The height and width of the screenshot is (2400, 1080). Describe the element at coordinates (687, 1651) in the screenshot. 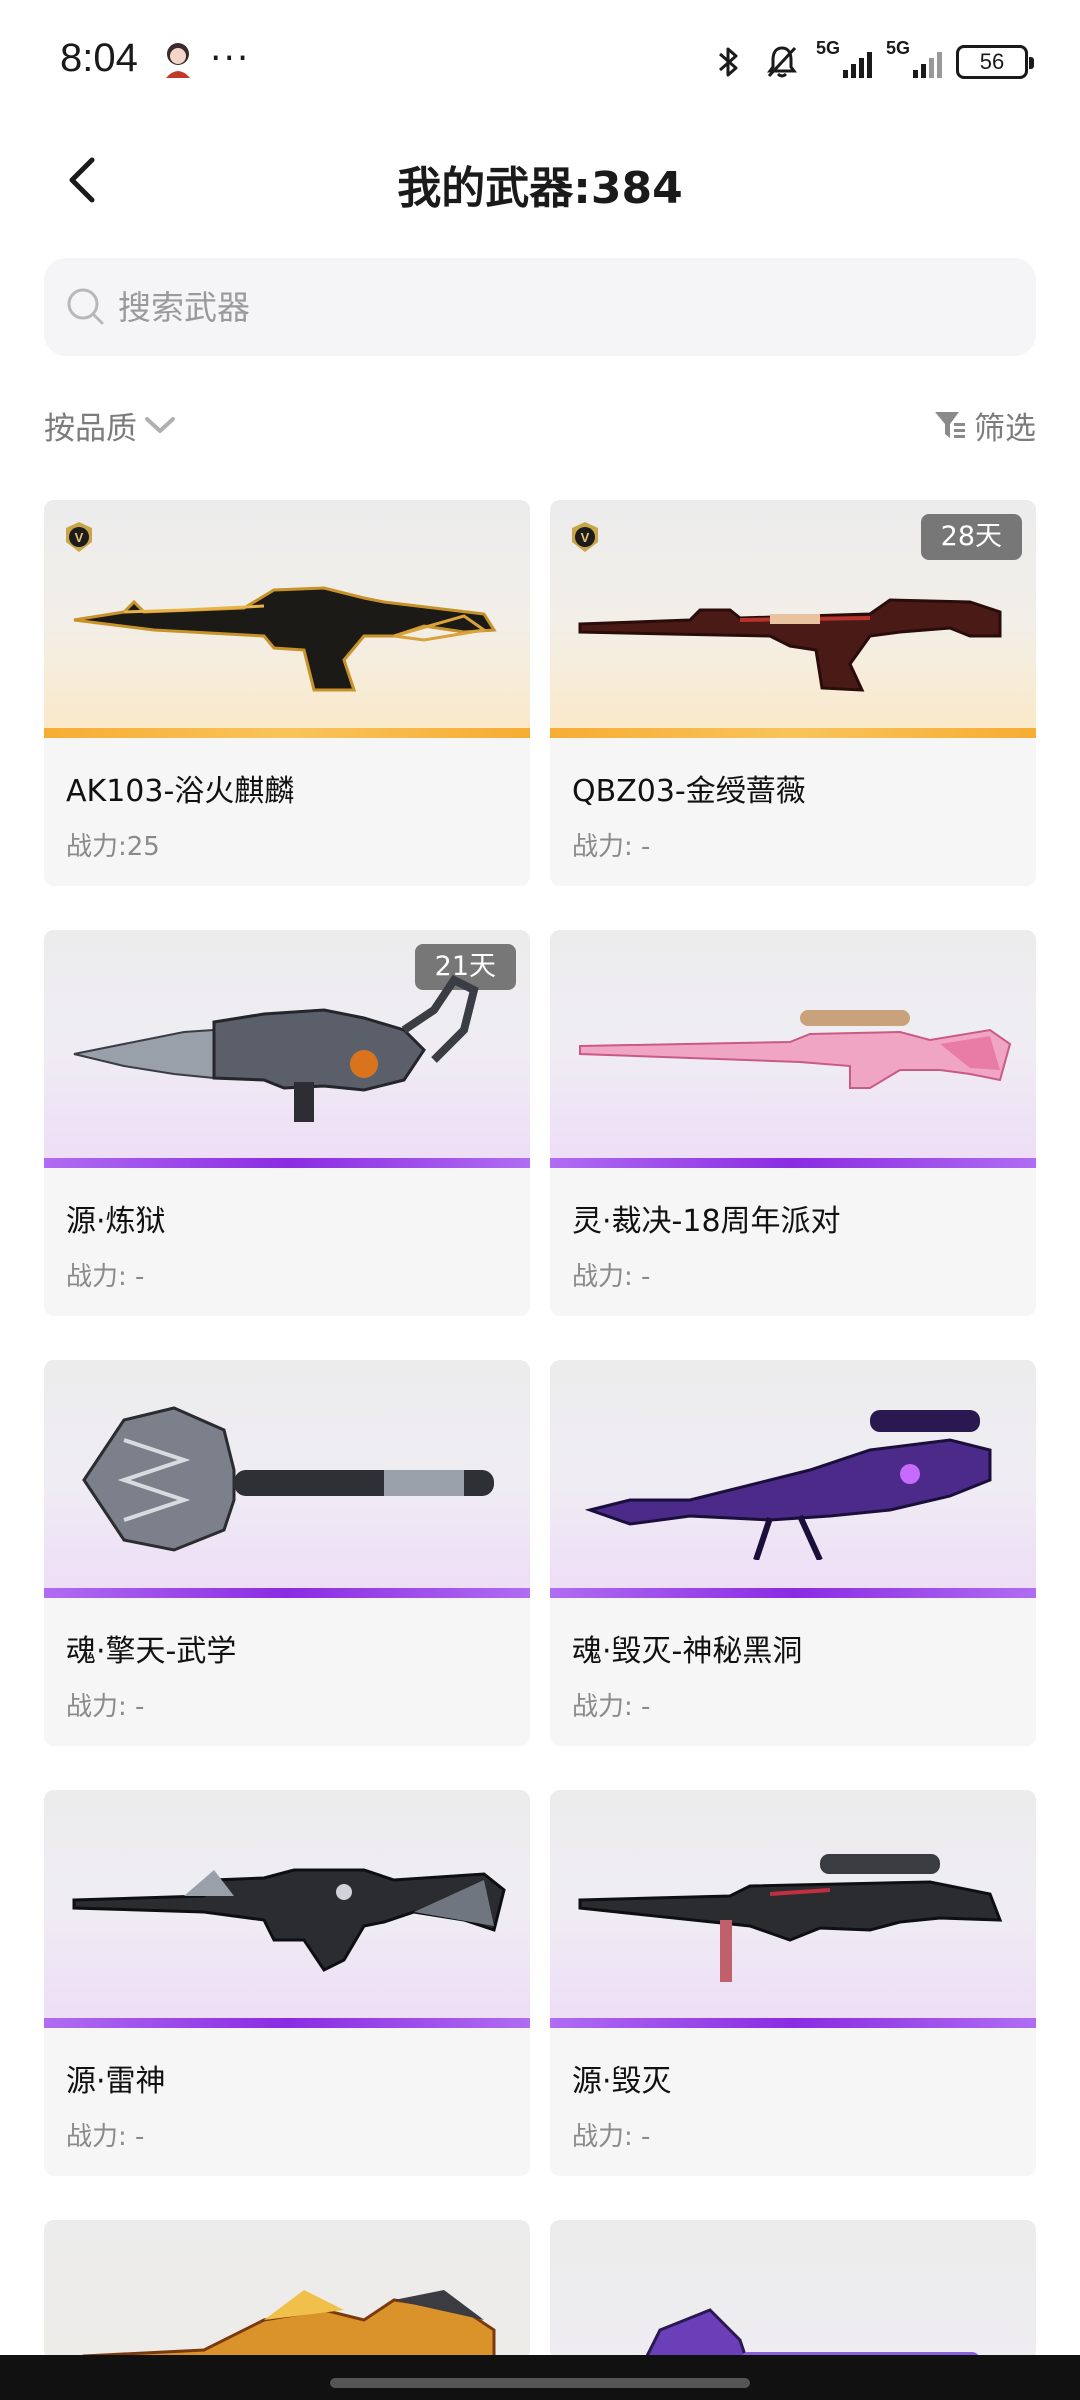

I see `weapon-name: 魂·毁灭-神秘黑洞` at that location.